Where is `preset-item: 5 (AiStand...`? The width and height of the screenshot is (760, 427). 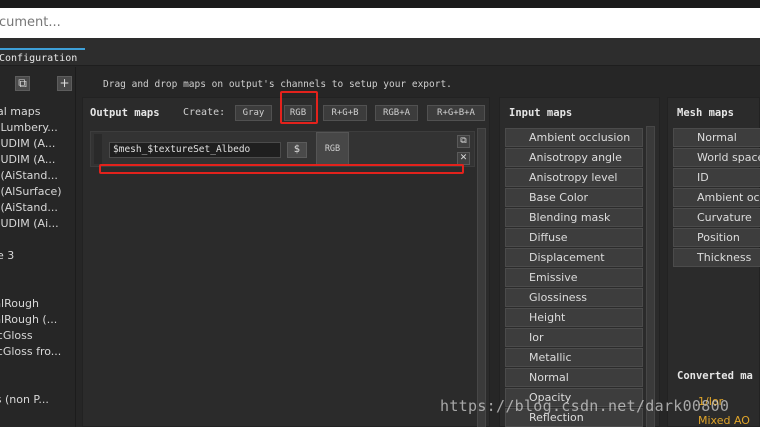 preset-item: 5 (AiStand... is located at coordinates (38, 208).